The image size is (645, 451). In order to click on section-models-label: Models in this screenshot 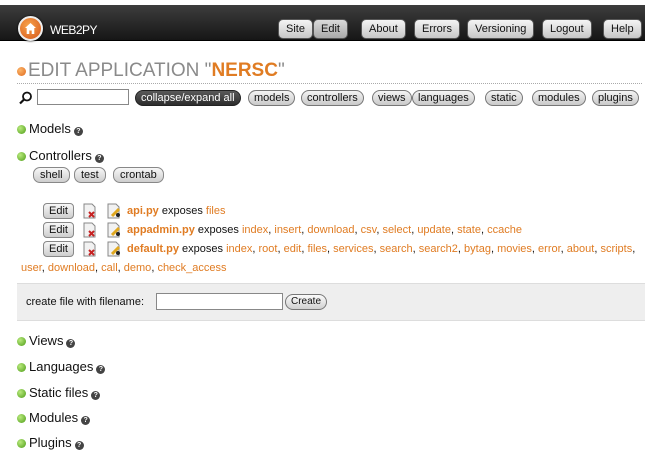, I will do `click(50, 128)`.